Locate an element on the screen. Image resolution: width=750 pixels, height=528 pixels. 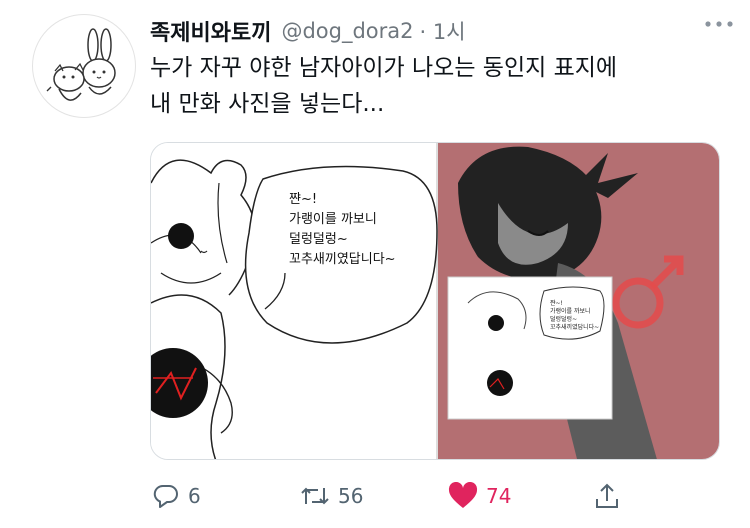
retweet-button: 56 is located at coordinates (331, 496).